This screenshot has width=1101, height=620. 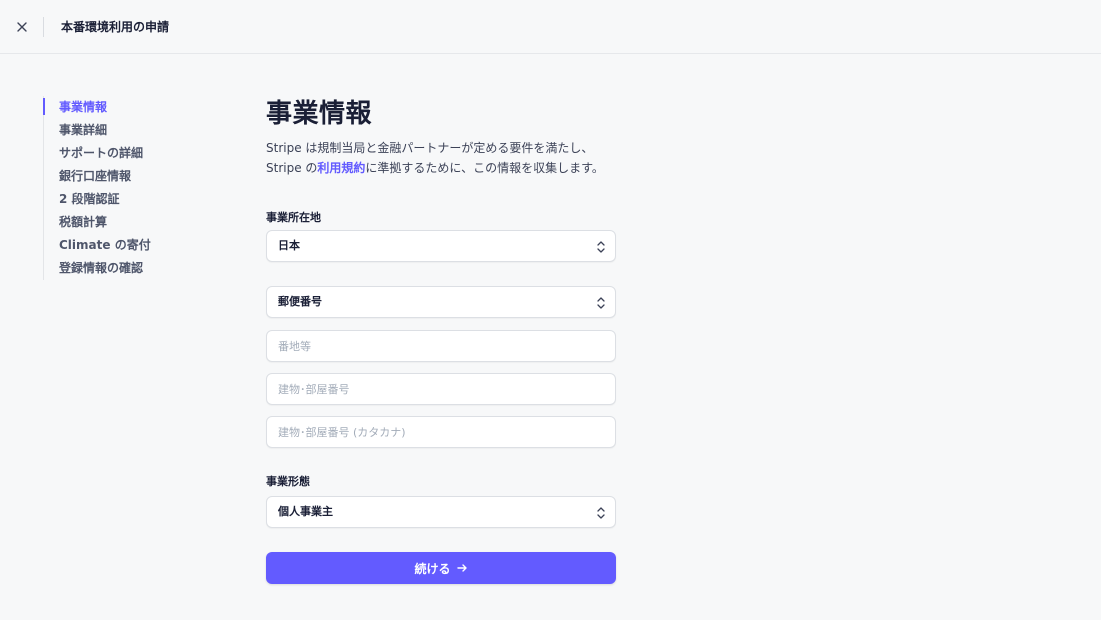 I want to click on close-icon, so click(x=22, y=27).